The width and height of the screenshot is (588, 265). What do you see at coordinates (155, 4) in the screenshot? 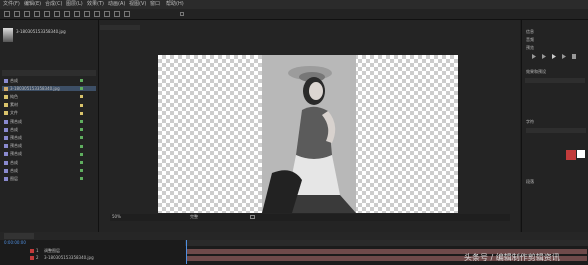
I see `menu-item-window: 窗口` at bounding box center [155, 4].